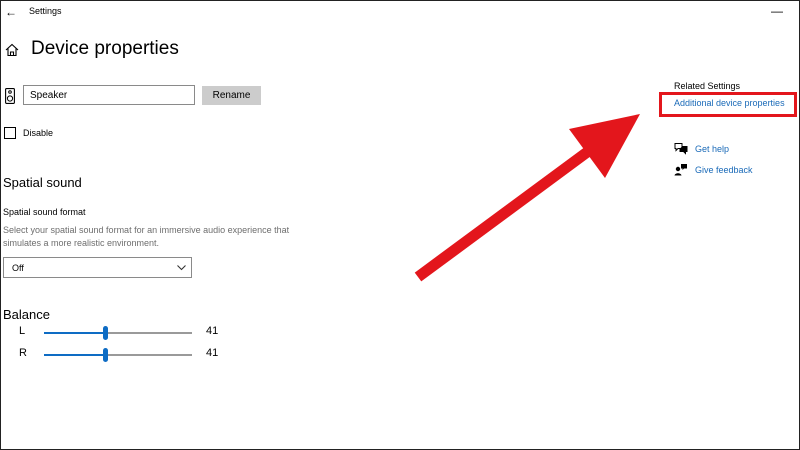 This screenshot has width=800, height=450. I want to click on balance-left-fill, so click(74, 333).